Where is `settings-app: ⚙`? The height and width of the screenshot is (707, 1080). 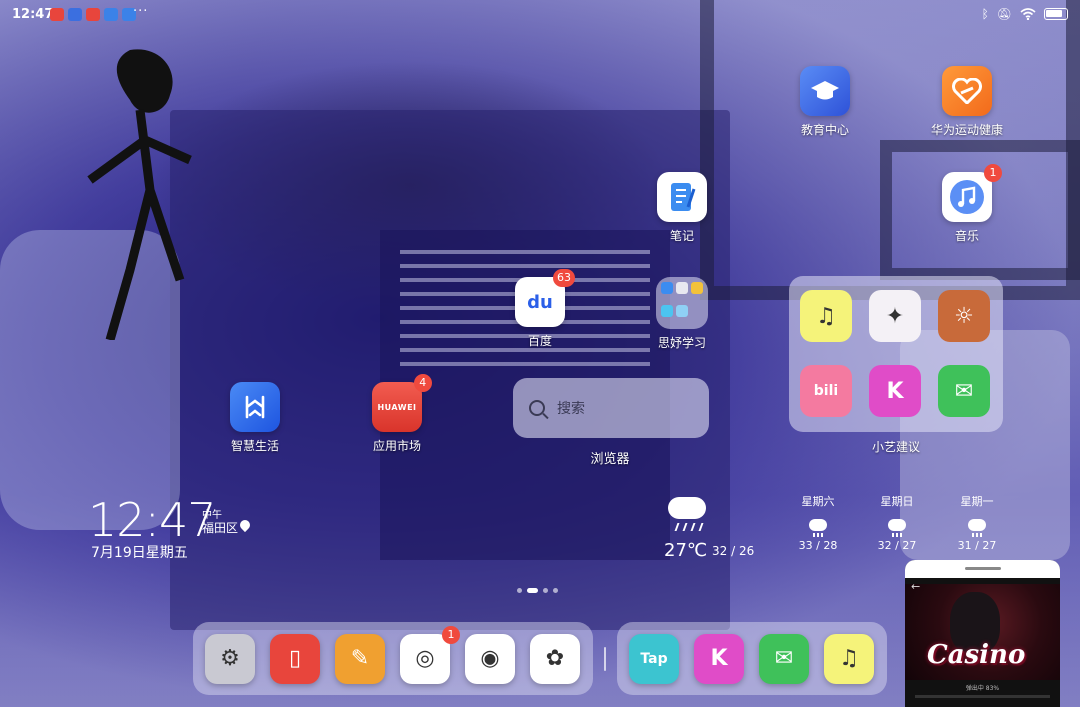 settings-app: ⚙ is located at coordinates (230, 658).